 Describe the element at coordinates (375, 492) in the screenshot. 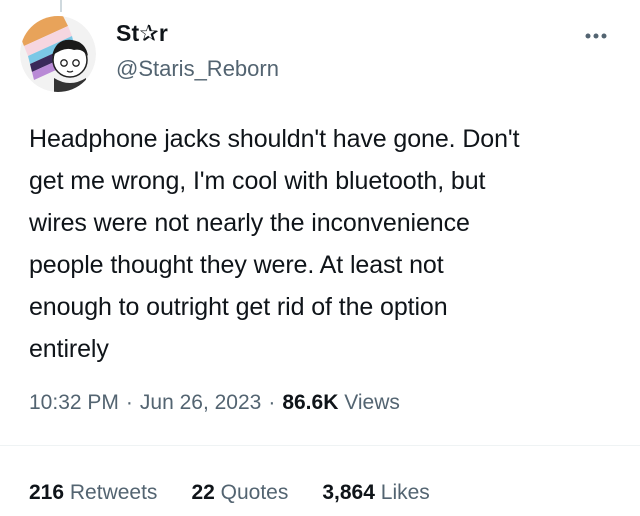

I see `likes-stat: 3,864 Likes` at that location.